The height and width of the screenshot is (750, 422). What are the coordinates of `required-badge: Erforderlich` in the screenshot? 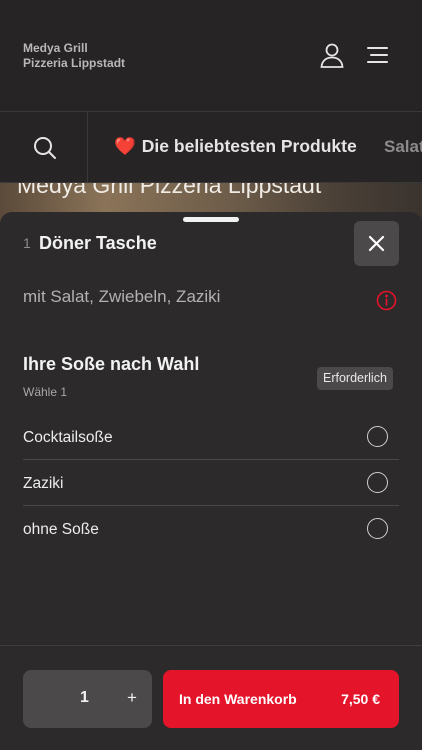 It's located at (355, 378).